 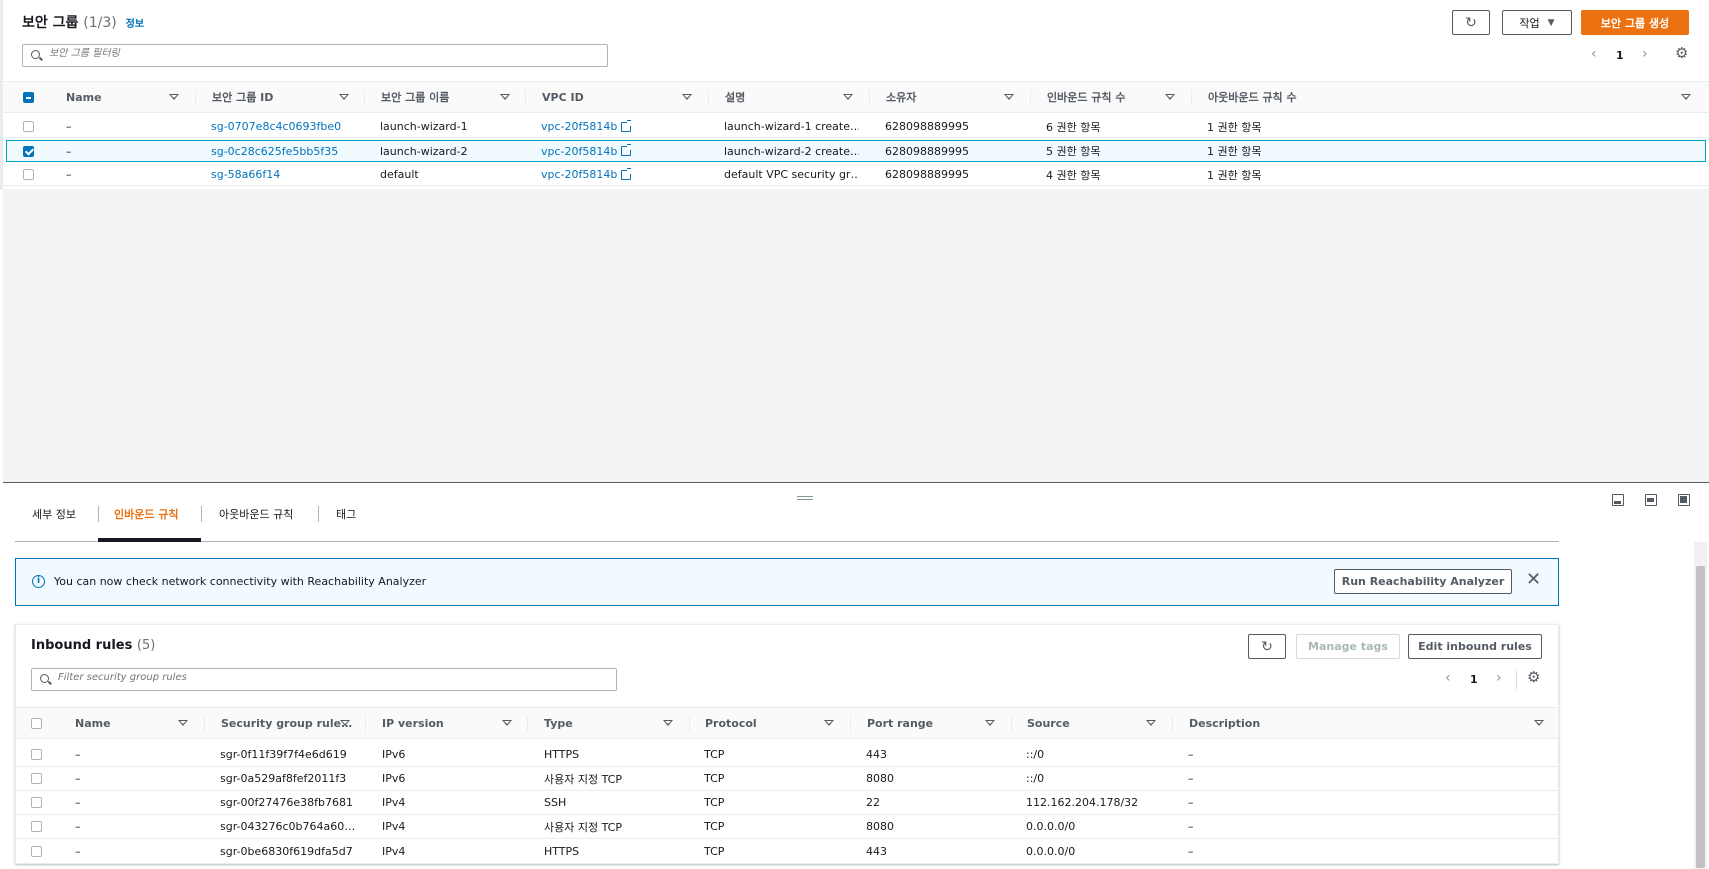 What do you see at coordinates (245, 174) in the screenshot?
I see `security-group-id-link: sg-58a66f14` at bounding box center [245, 174].